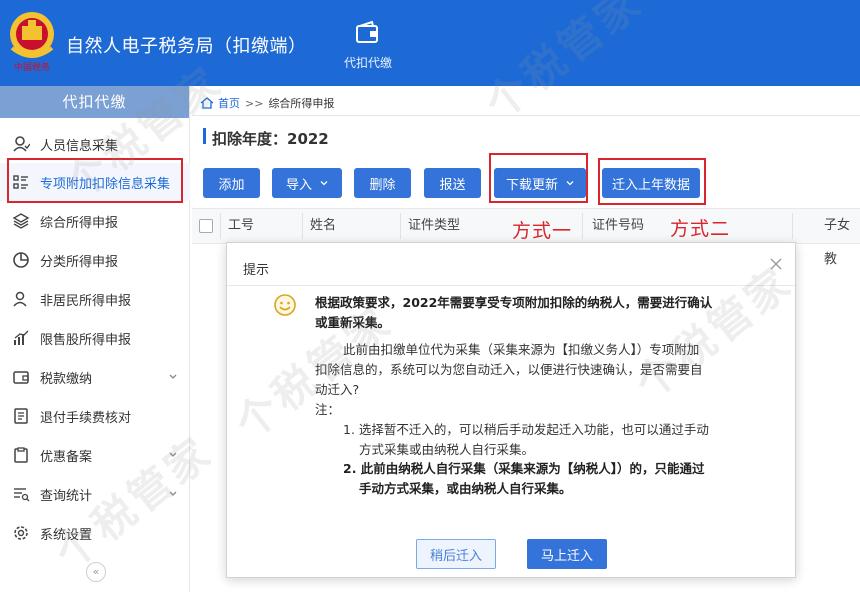 This screenshot has width=860, height=592. I want to click on annotation-box-sidebar, so click(95, 180).